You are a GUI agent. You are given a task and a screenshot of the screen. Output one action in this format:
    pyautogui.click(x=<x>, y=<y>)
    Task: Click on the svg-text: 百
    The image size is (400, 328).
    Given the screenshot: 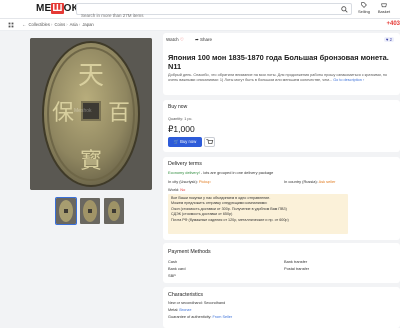 What is the action you would take?
    pyautogui.click(x=119, y=113)
    